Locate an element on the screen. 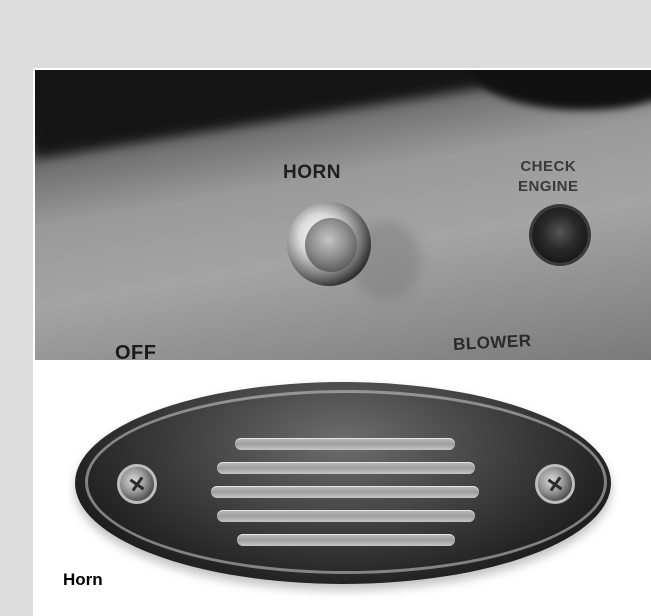  horn-button is located at coordinates (354, 251).